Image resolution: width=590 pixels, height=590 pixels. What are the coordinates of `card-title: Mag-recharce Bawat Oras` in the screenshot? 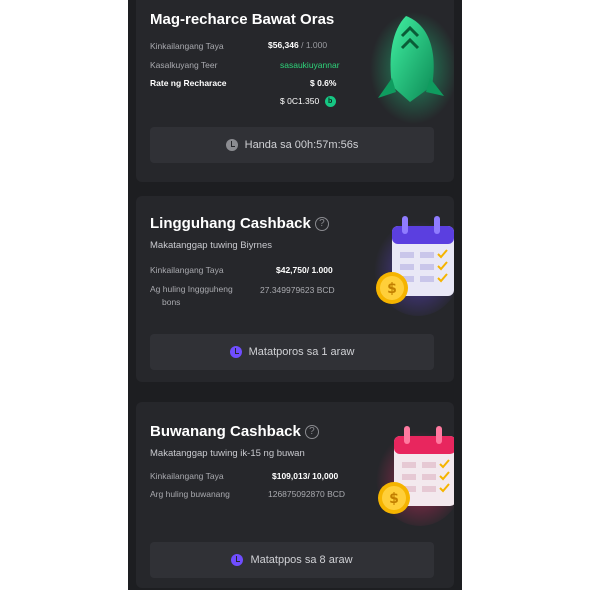 It's located at (242, 19).